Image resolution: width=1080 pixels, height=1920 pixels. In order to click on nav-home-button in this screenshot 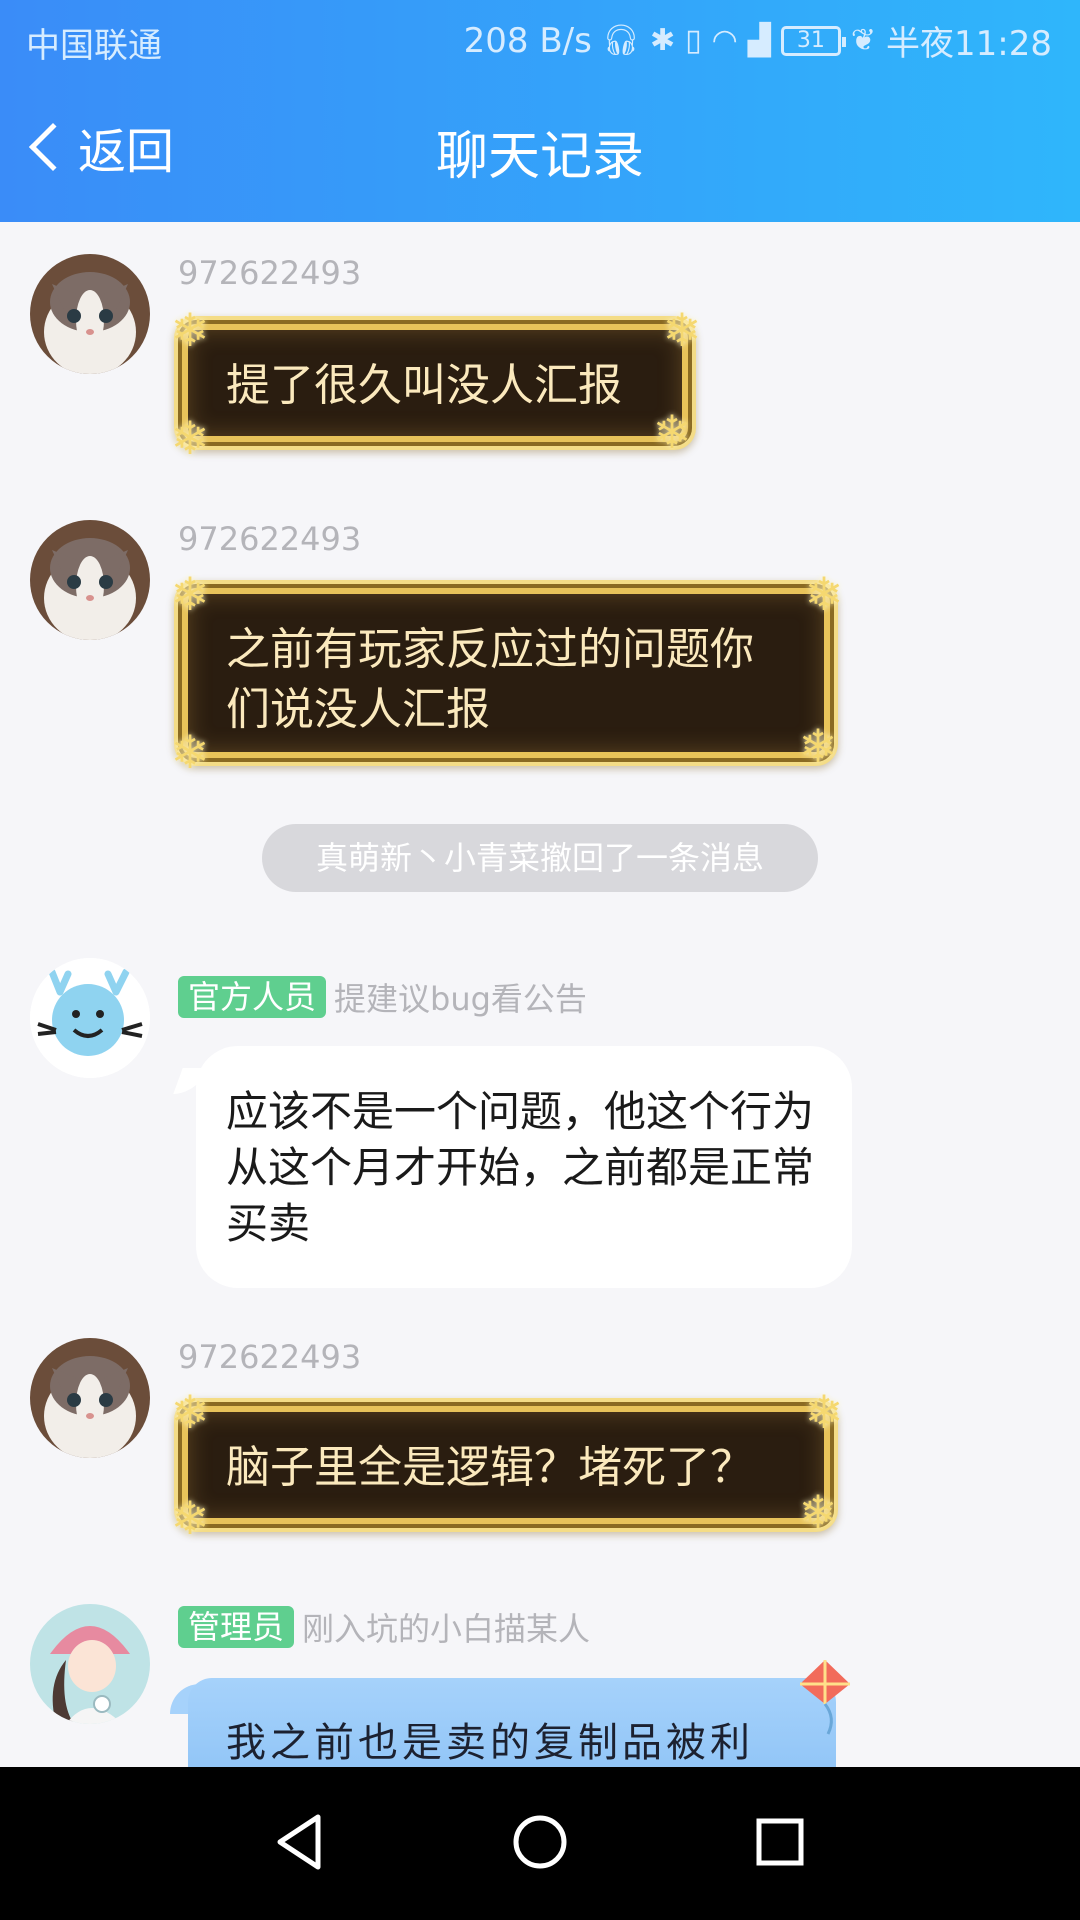, I will do `click(540, 1842)`.